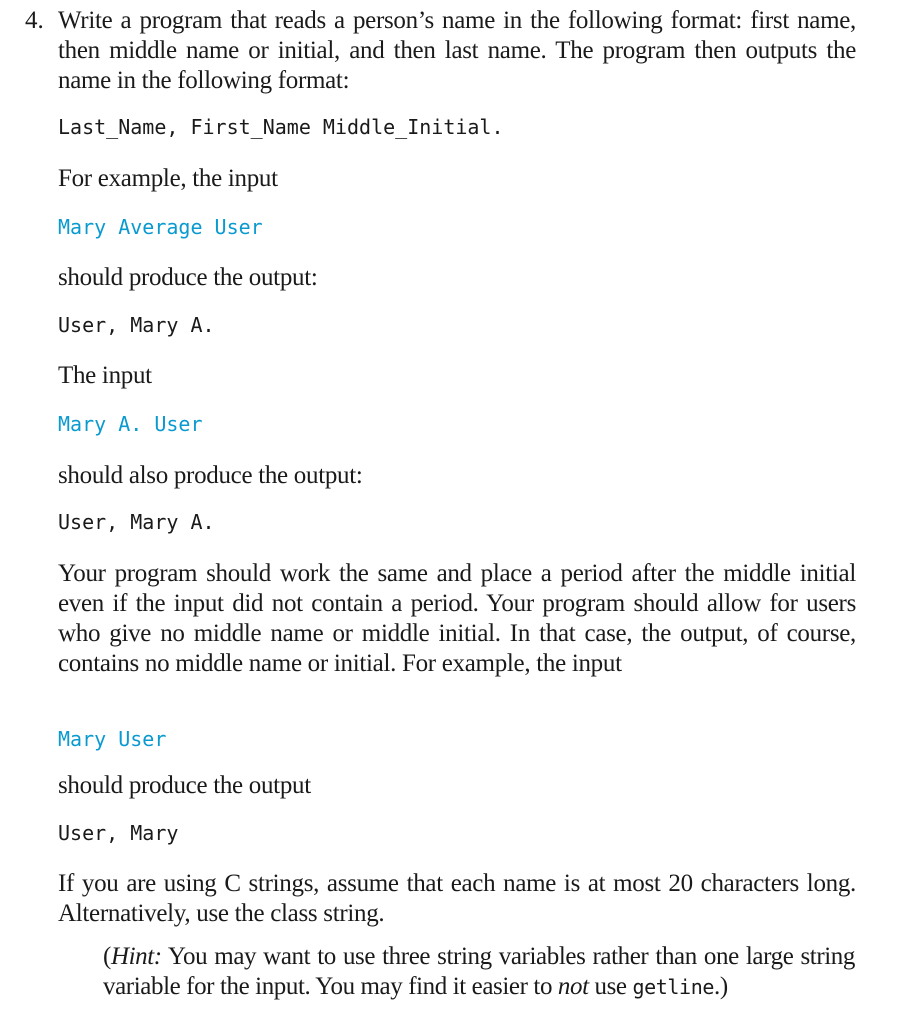 The image size is (903, 1024). I want to click on example3-input: Mary User, so click(112, 739).